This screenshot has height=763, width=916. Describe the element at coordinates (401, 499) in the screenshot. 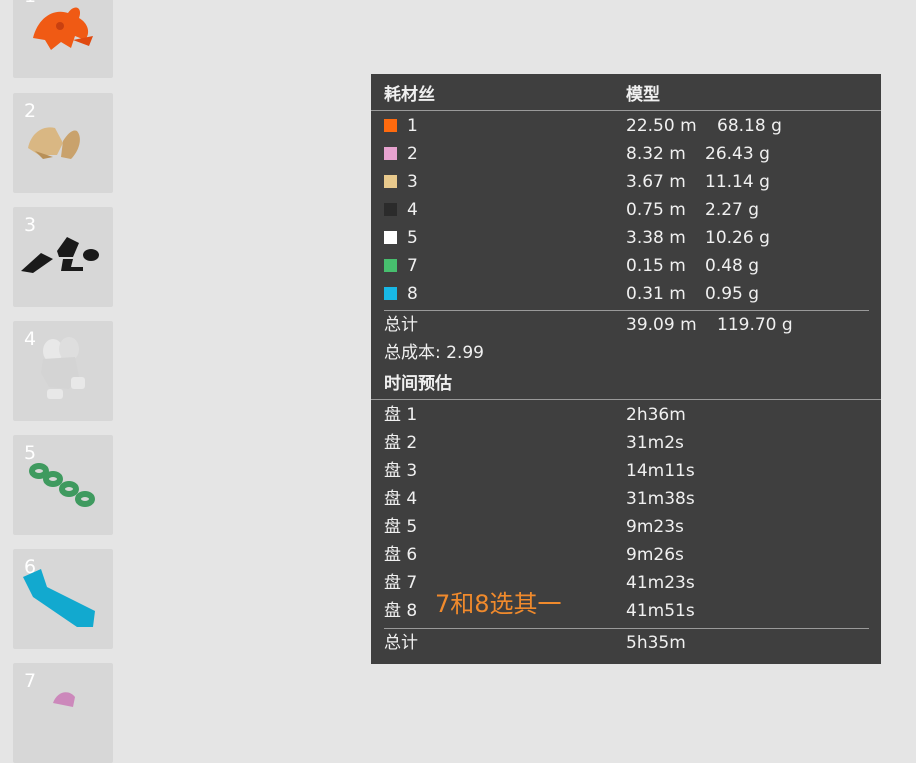

I see `plate-time-label: 盘 4` at that location.